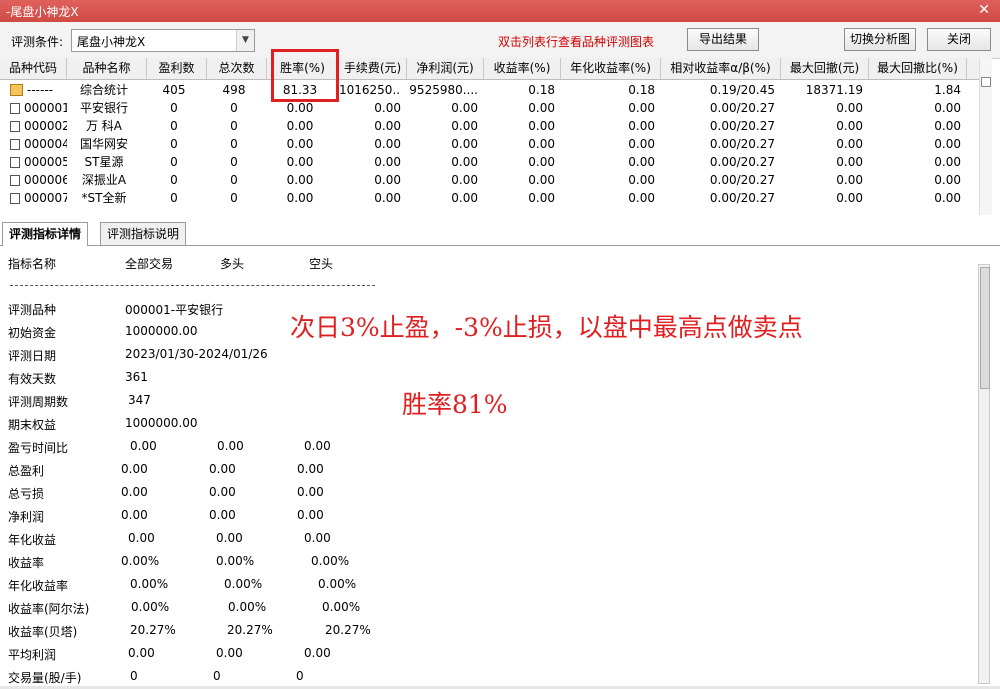 The image size is (1000, 689). Describe the element at coordinates (26, 563) in the screenshot. I see `metric-label: 收益率` at that location.